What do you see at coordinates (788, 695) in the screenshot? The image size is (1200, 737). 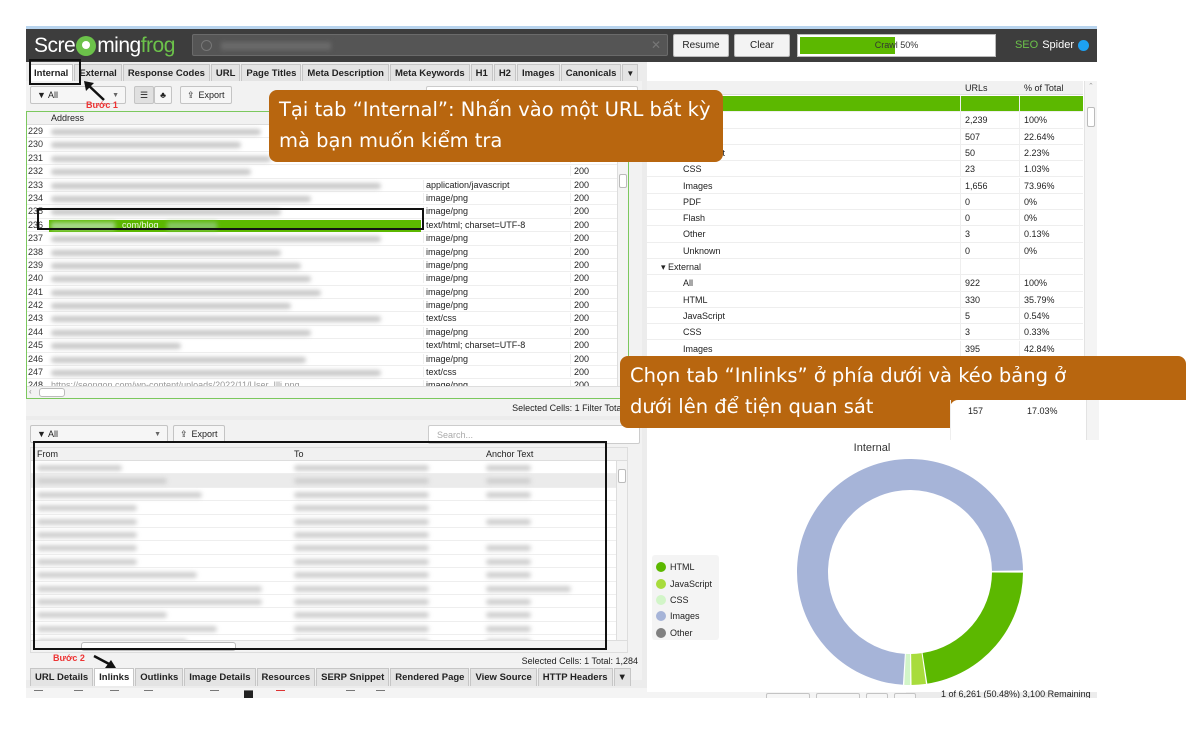 I see `reset-button` at bounding box center [788, 695].